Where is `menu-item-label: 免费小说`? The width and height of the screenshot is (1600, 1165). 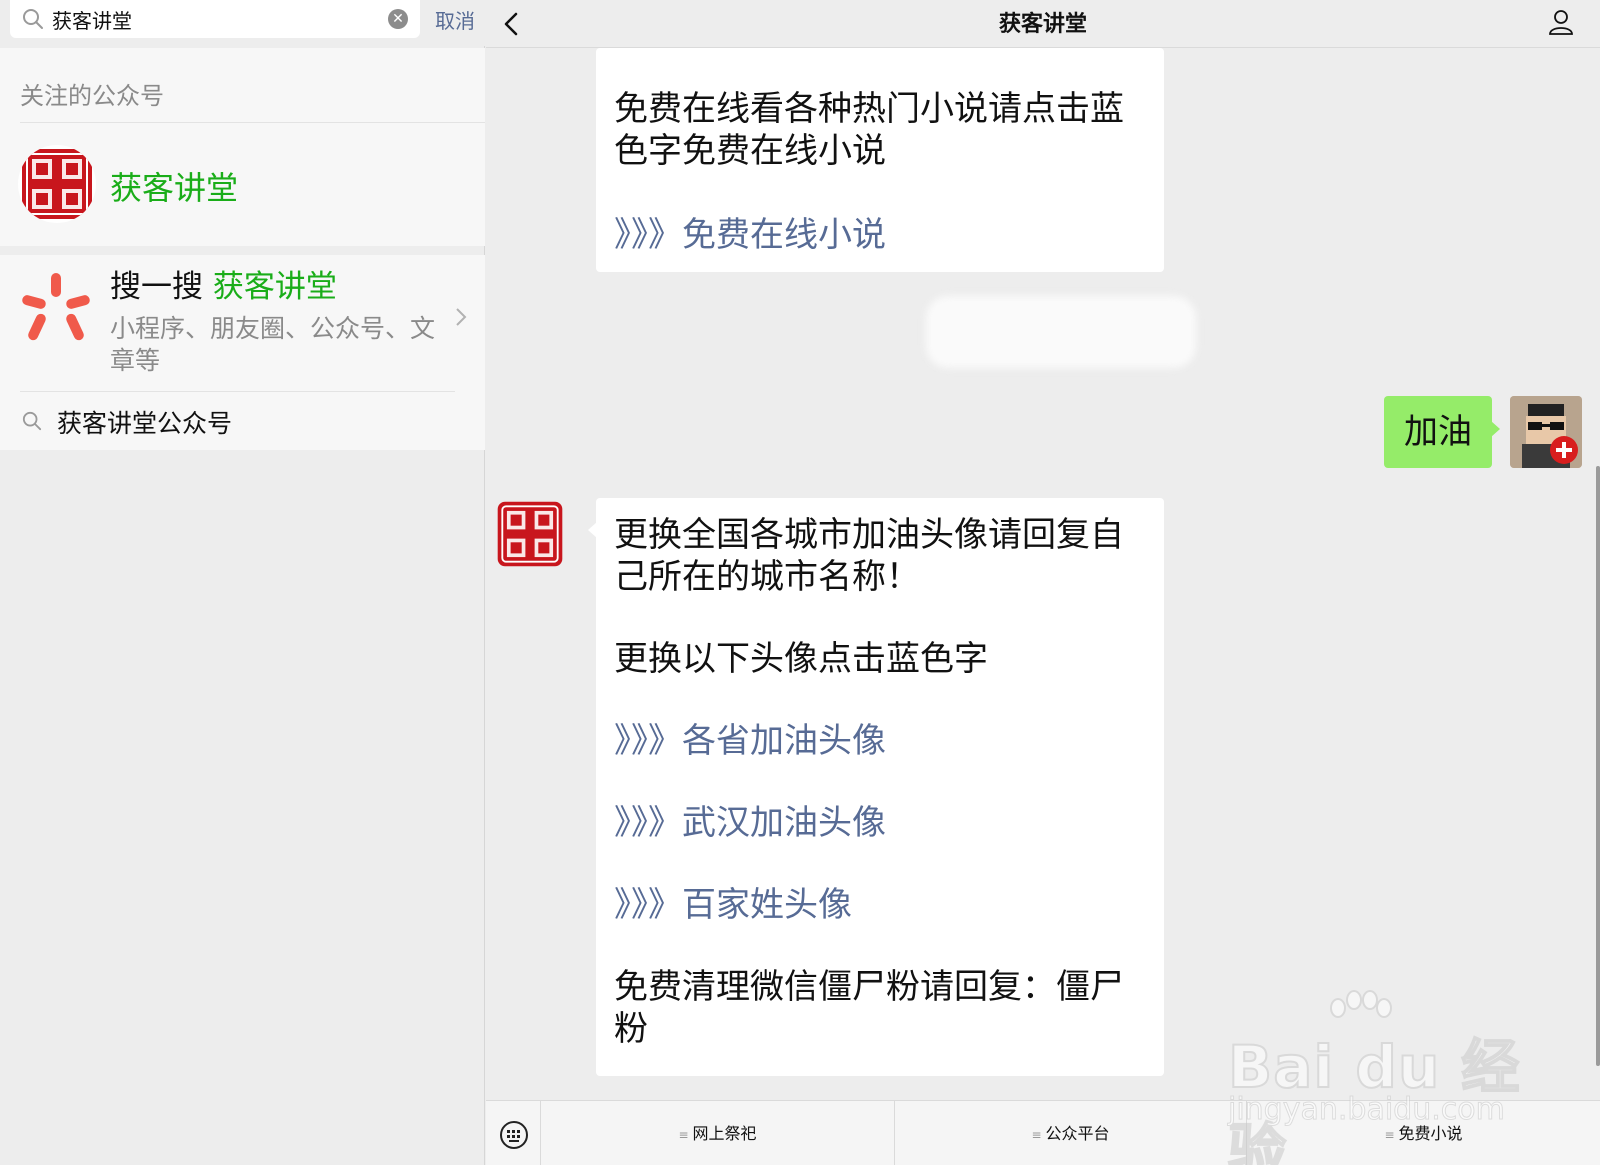
menu-item-label: 免费小说 is located at coordinates (1430, 1133).